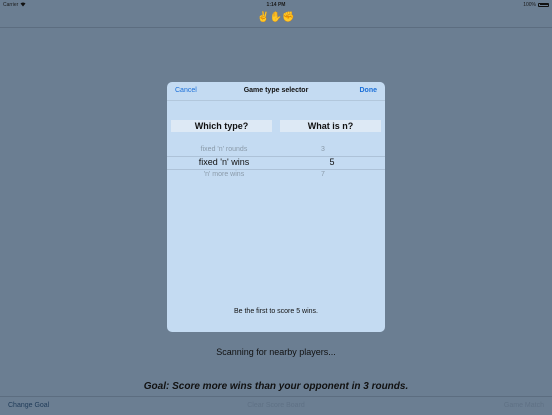 This screenshot has height=415, width=552. I want to click on picker-option: 3, so click(338, 149).